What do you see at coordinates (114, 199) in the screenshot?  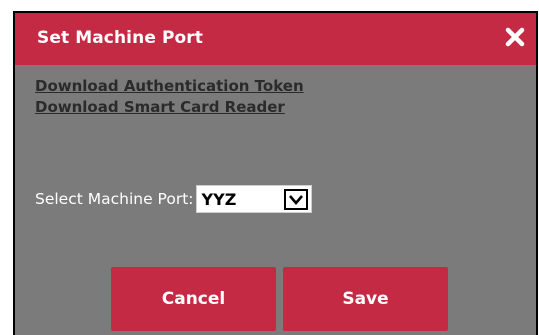 I see `machine-port-label: Select Machine Port:` at bounding box center [114, 199].